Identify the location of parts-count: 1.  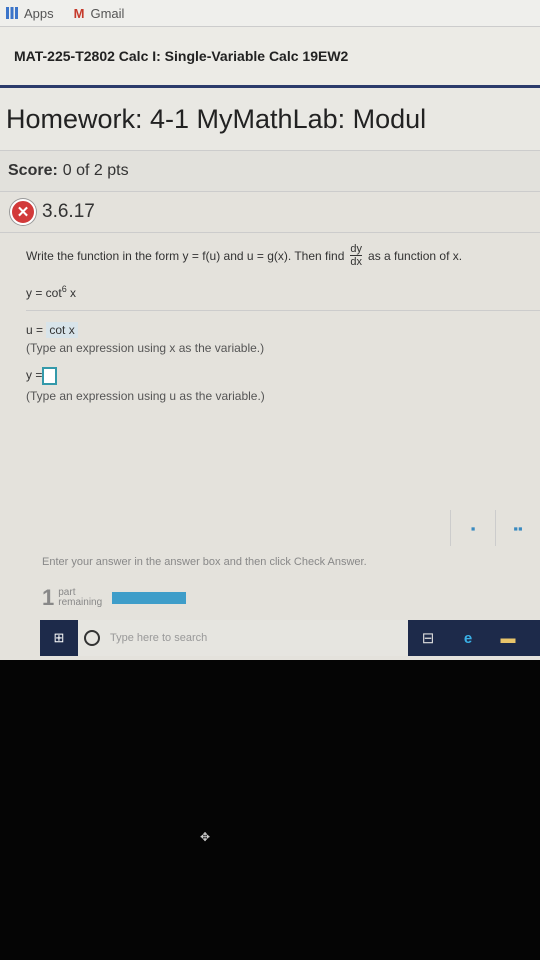
(48, 597).